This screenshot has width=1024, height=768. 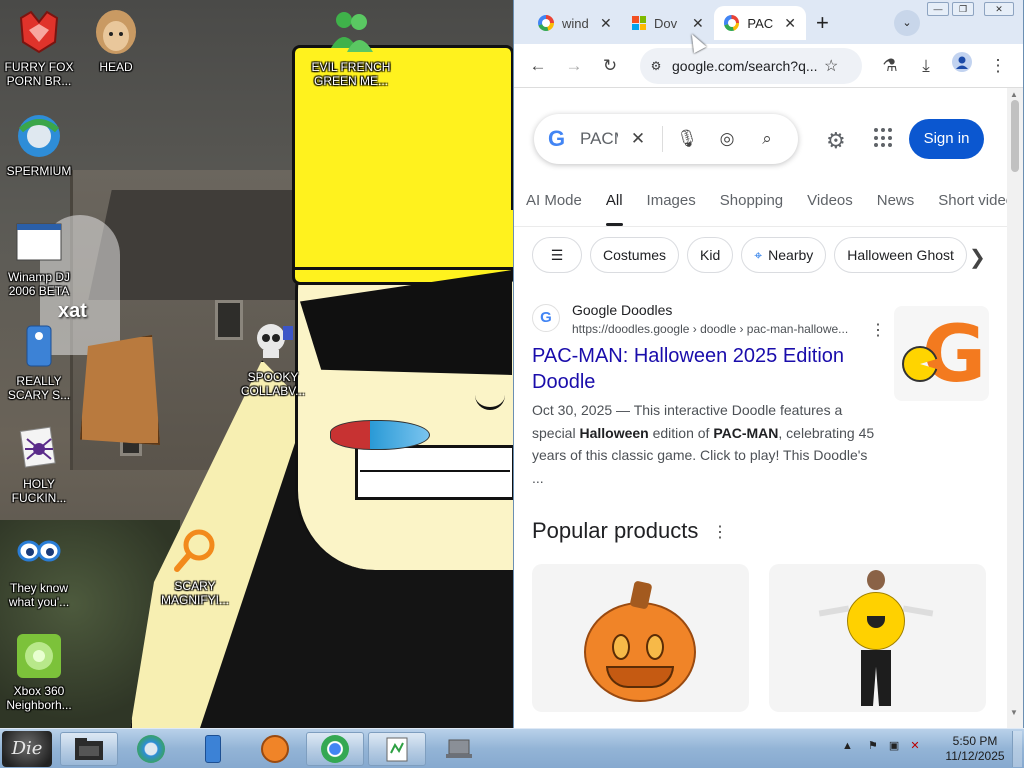 What do you see at coordinates (977, 257) in the screenshot?
I see `chevron-right-icon: ❯` at bounding box center [977, 257].